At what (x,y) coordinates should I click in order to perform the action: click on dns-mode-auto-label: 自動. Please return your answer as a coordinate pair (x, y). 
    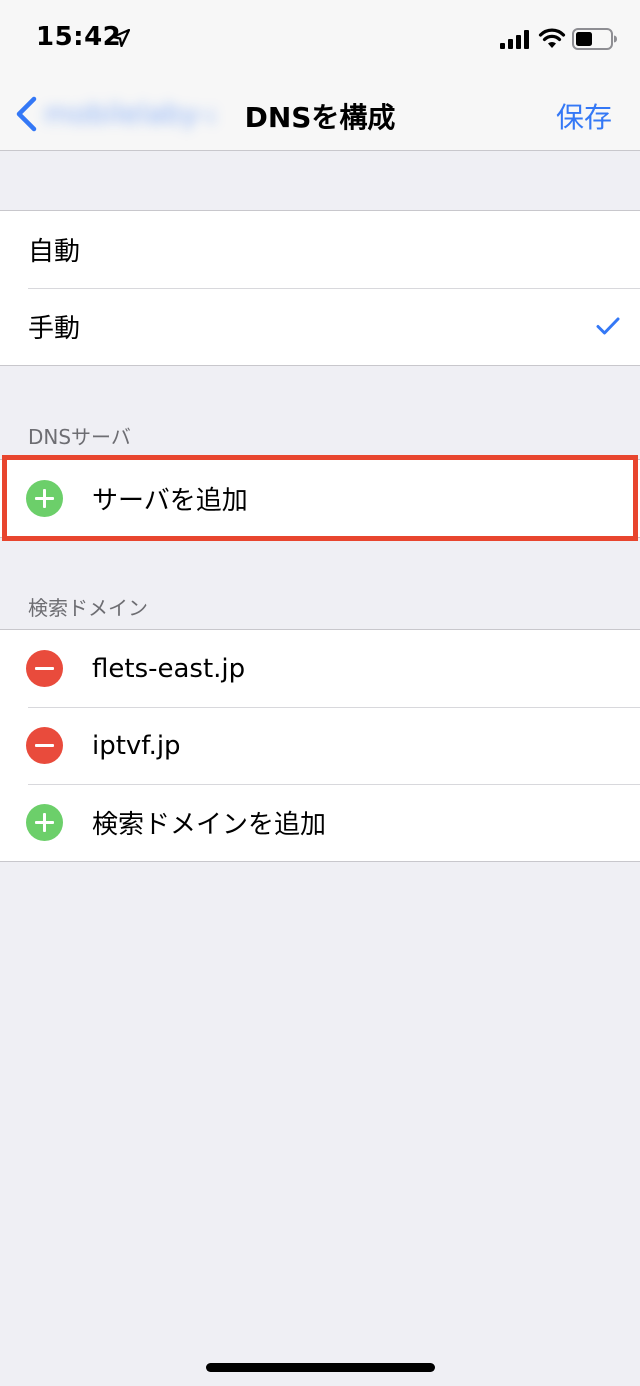
    Looking at the image, I should click on (54, 252).